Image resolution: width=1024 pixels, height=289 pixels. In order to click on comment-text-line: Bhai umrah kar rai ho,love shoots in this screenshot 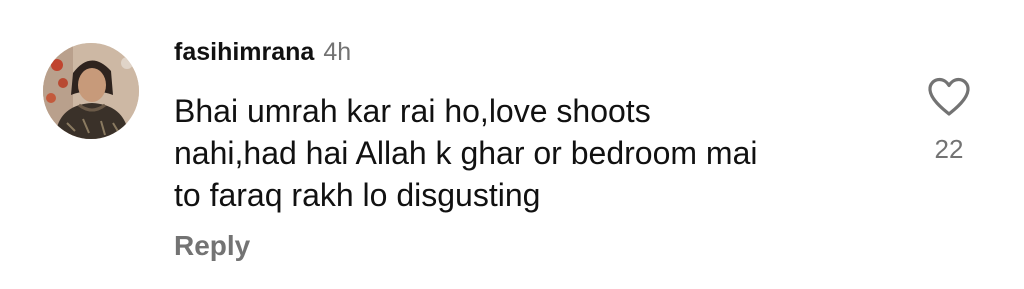, I will do `click(412, 111)`.